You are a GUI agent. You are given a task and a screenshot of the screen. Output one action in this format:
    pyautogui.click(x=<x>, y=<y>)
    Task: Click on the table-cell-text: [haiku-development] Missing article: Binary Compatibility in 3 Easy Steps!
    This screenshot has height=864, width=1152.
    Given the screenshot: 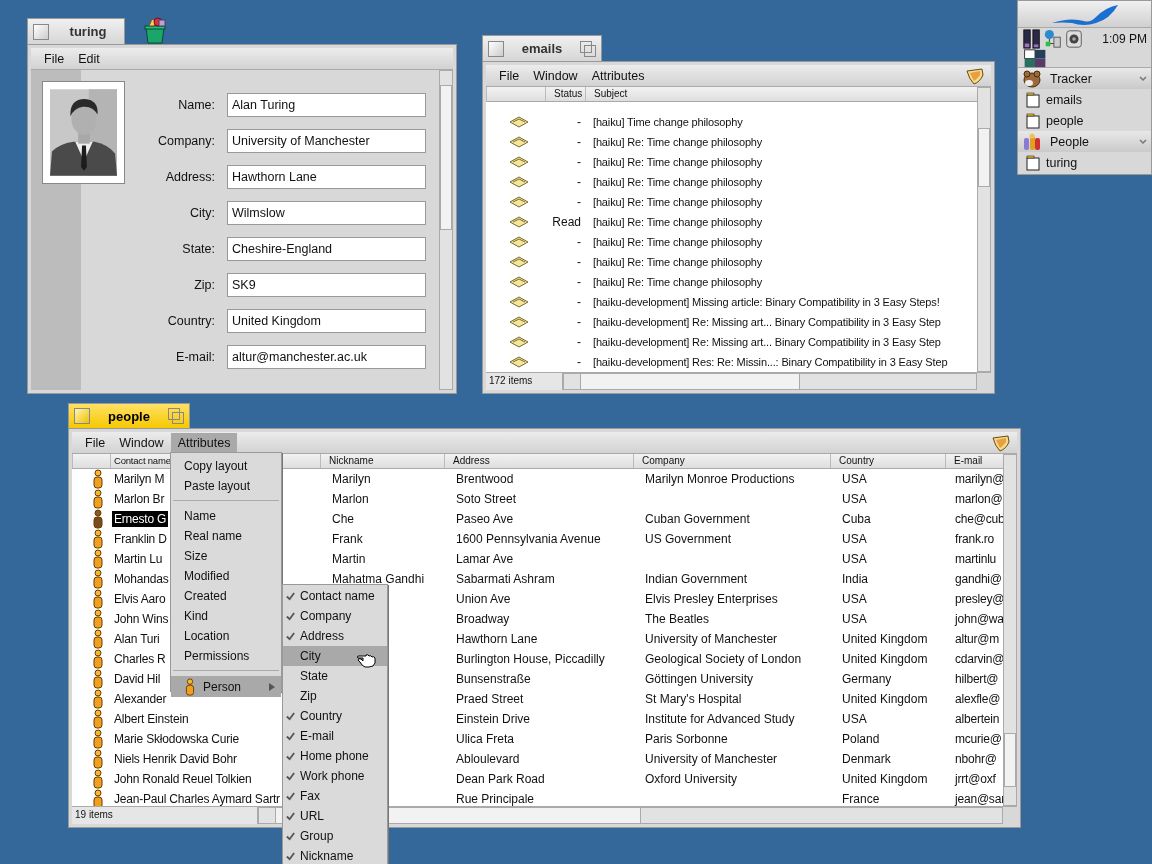 What is the action you would take?
    pyautogui.click(x=766, y=302)
    